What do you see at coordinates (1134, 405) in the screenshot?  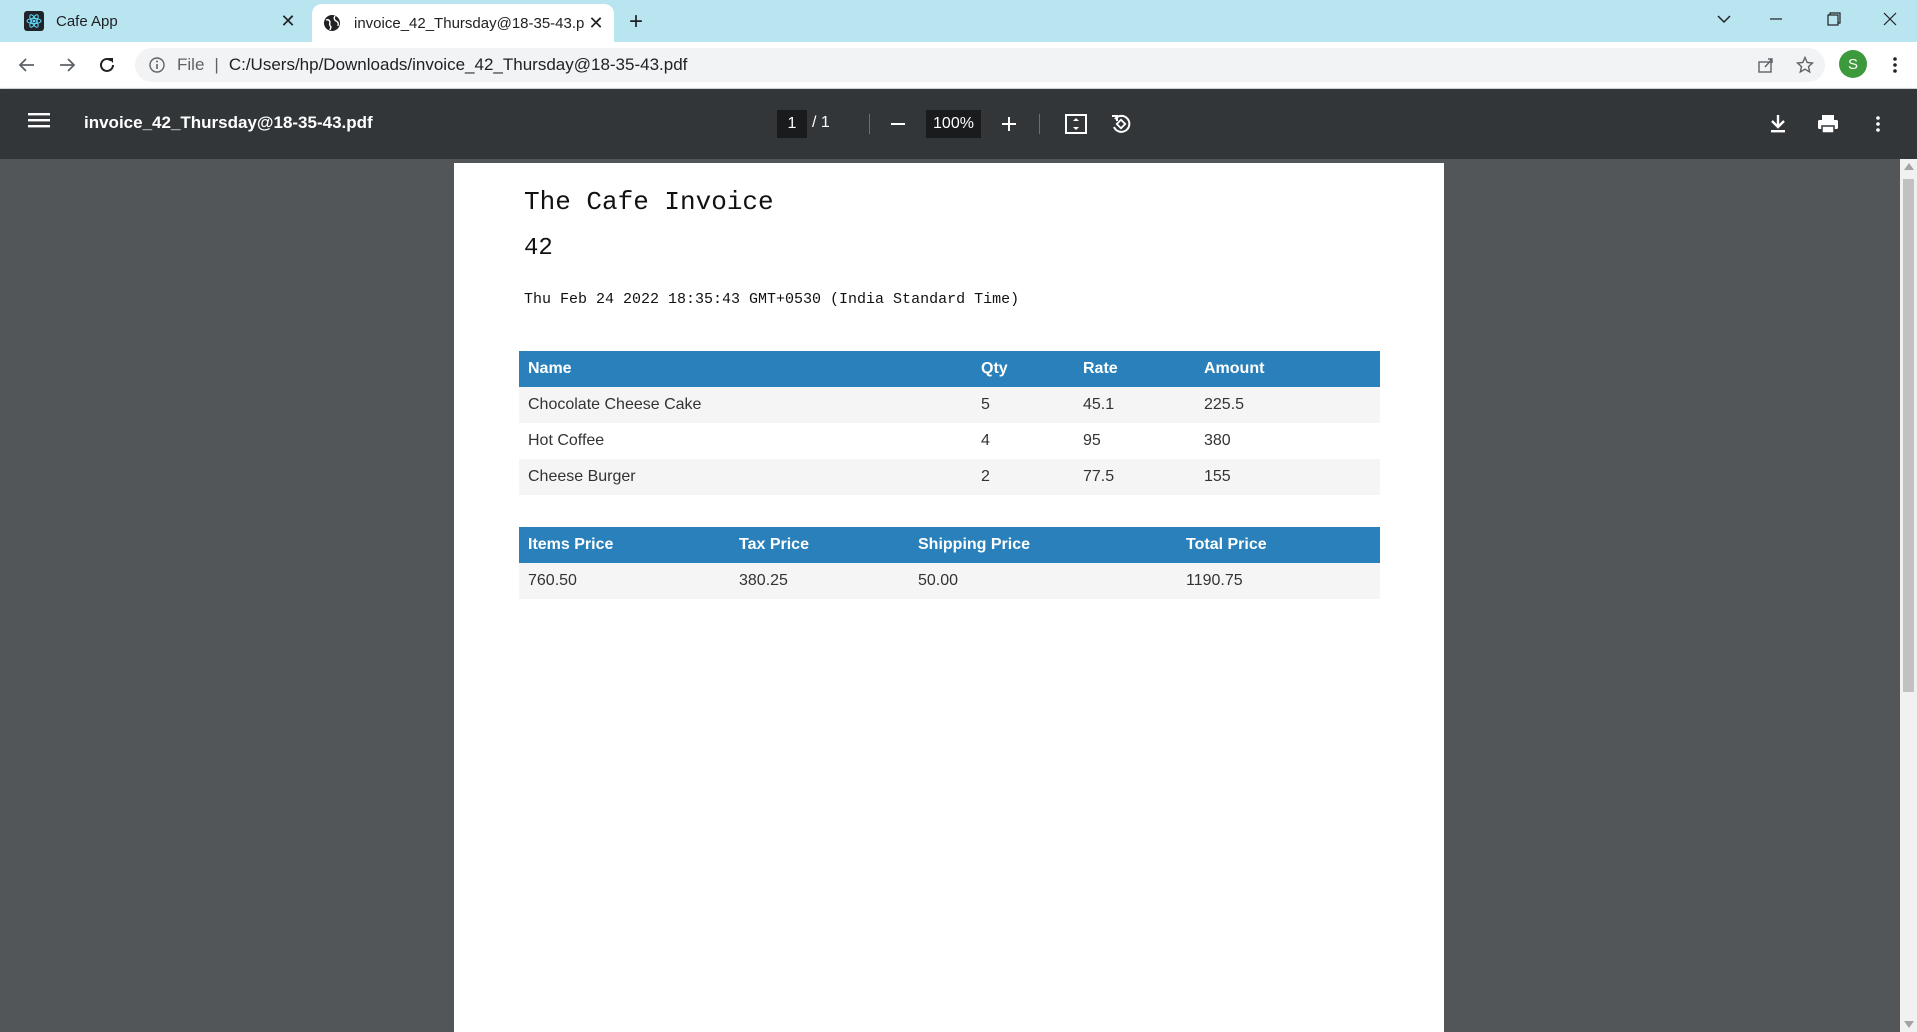 I see `item-rate: 45.1` at bounding box center [1134, 405].